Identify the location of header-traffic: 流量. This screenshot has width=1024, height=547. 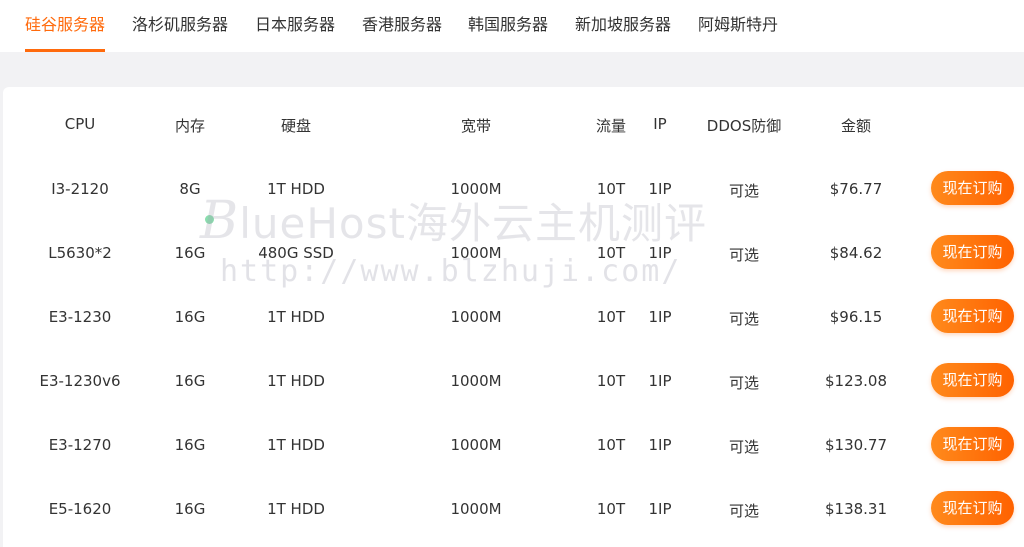
(611, 126).